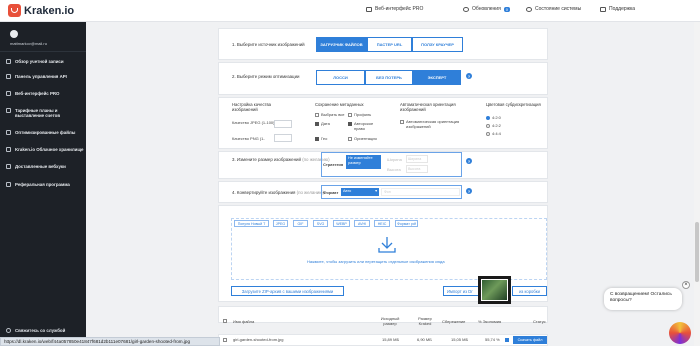 This screenshot has height=346, width=700. What do you see at coordinates (394, 169) in the screenshot?
I see `height-label: Высота` at bounding box center [394, 169].